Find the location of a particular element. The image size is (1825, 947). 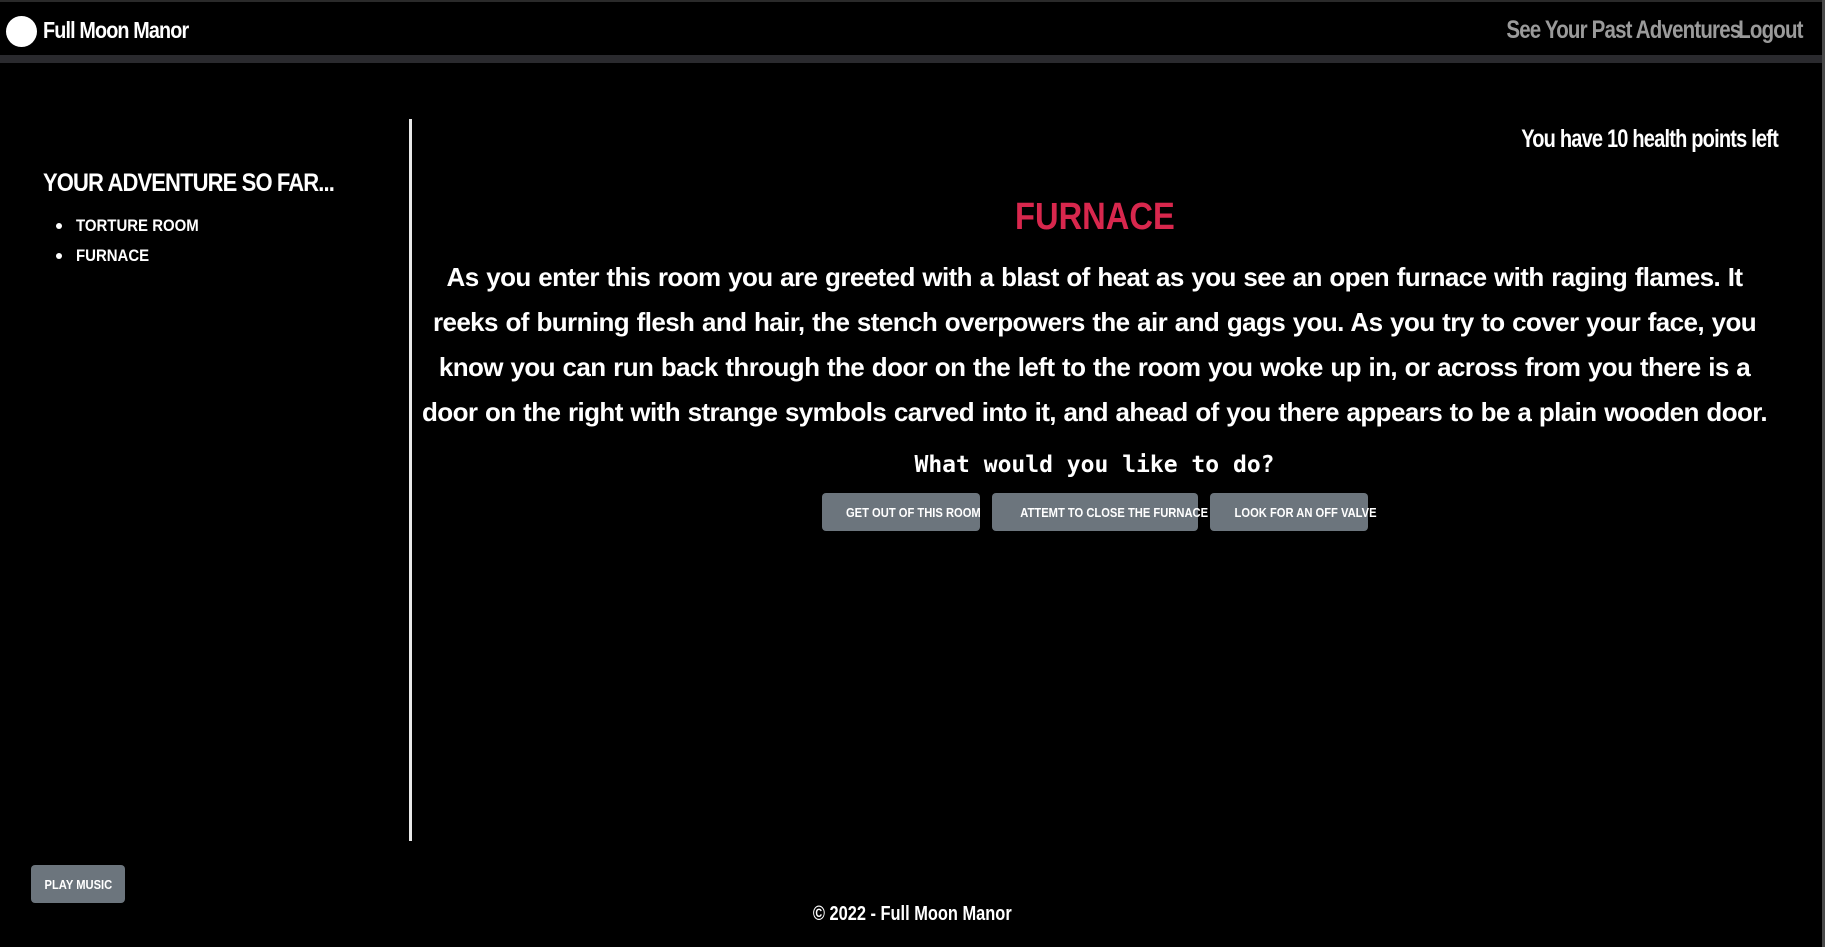

logout-link: Logout is located at coordinates (1770, 30).